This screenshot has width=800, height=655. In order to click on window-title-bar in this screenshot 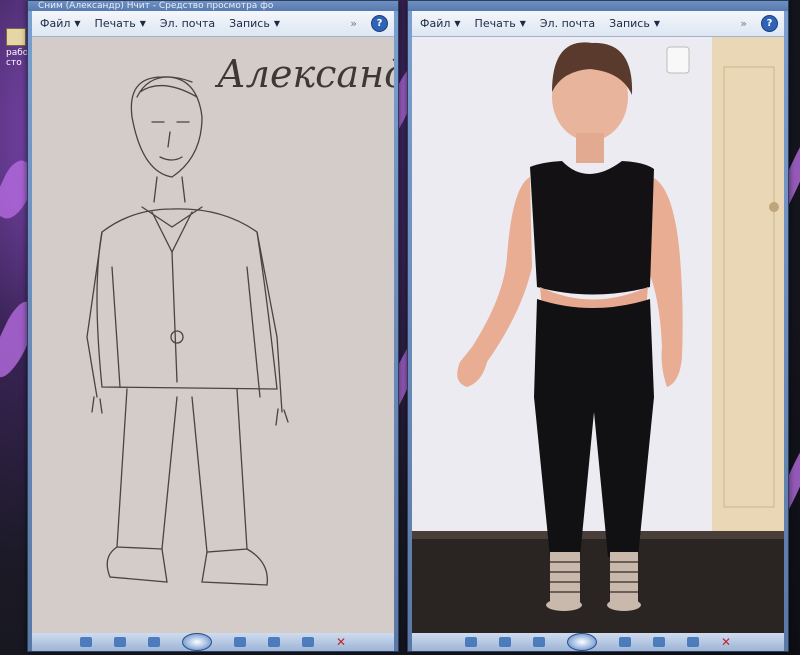, I will do `click(598, 6)`.